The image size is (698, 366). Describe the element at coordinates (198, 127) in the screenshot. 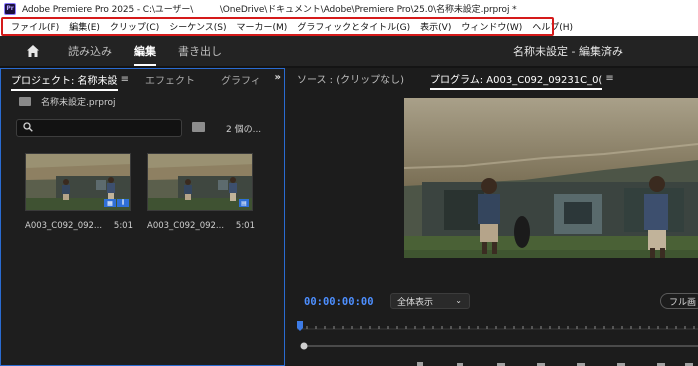

I see `bin-folder-icon` at that location.